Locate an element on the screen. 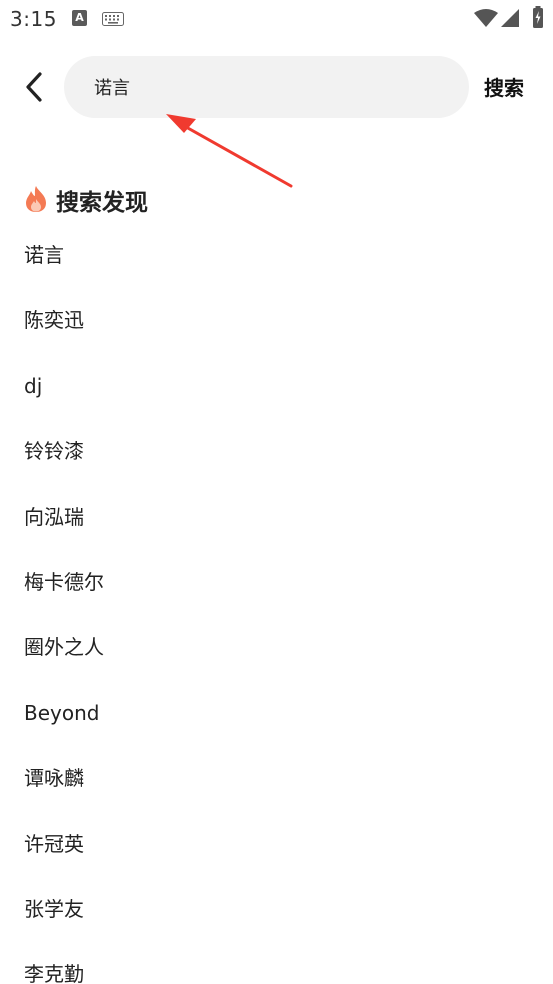 This screenshot has width=553, height=984. status-bar: 3:15 A is located at coordinates (276, 19).